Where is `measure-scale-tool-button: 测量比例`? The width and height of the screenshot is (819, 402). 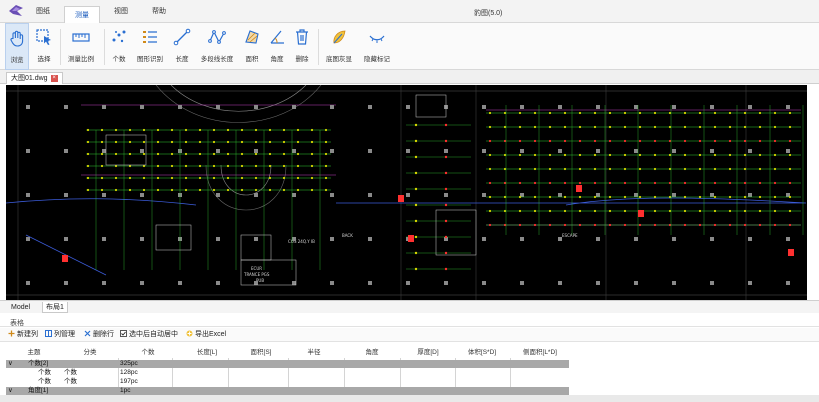
measure-scale-tool-button: 测量比例 is located at coordinates (81, 46).